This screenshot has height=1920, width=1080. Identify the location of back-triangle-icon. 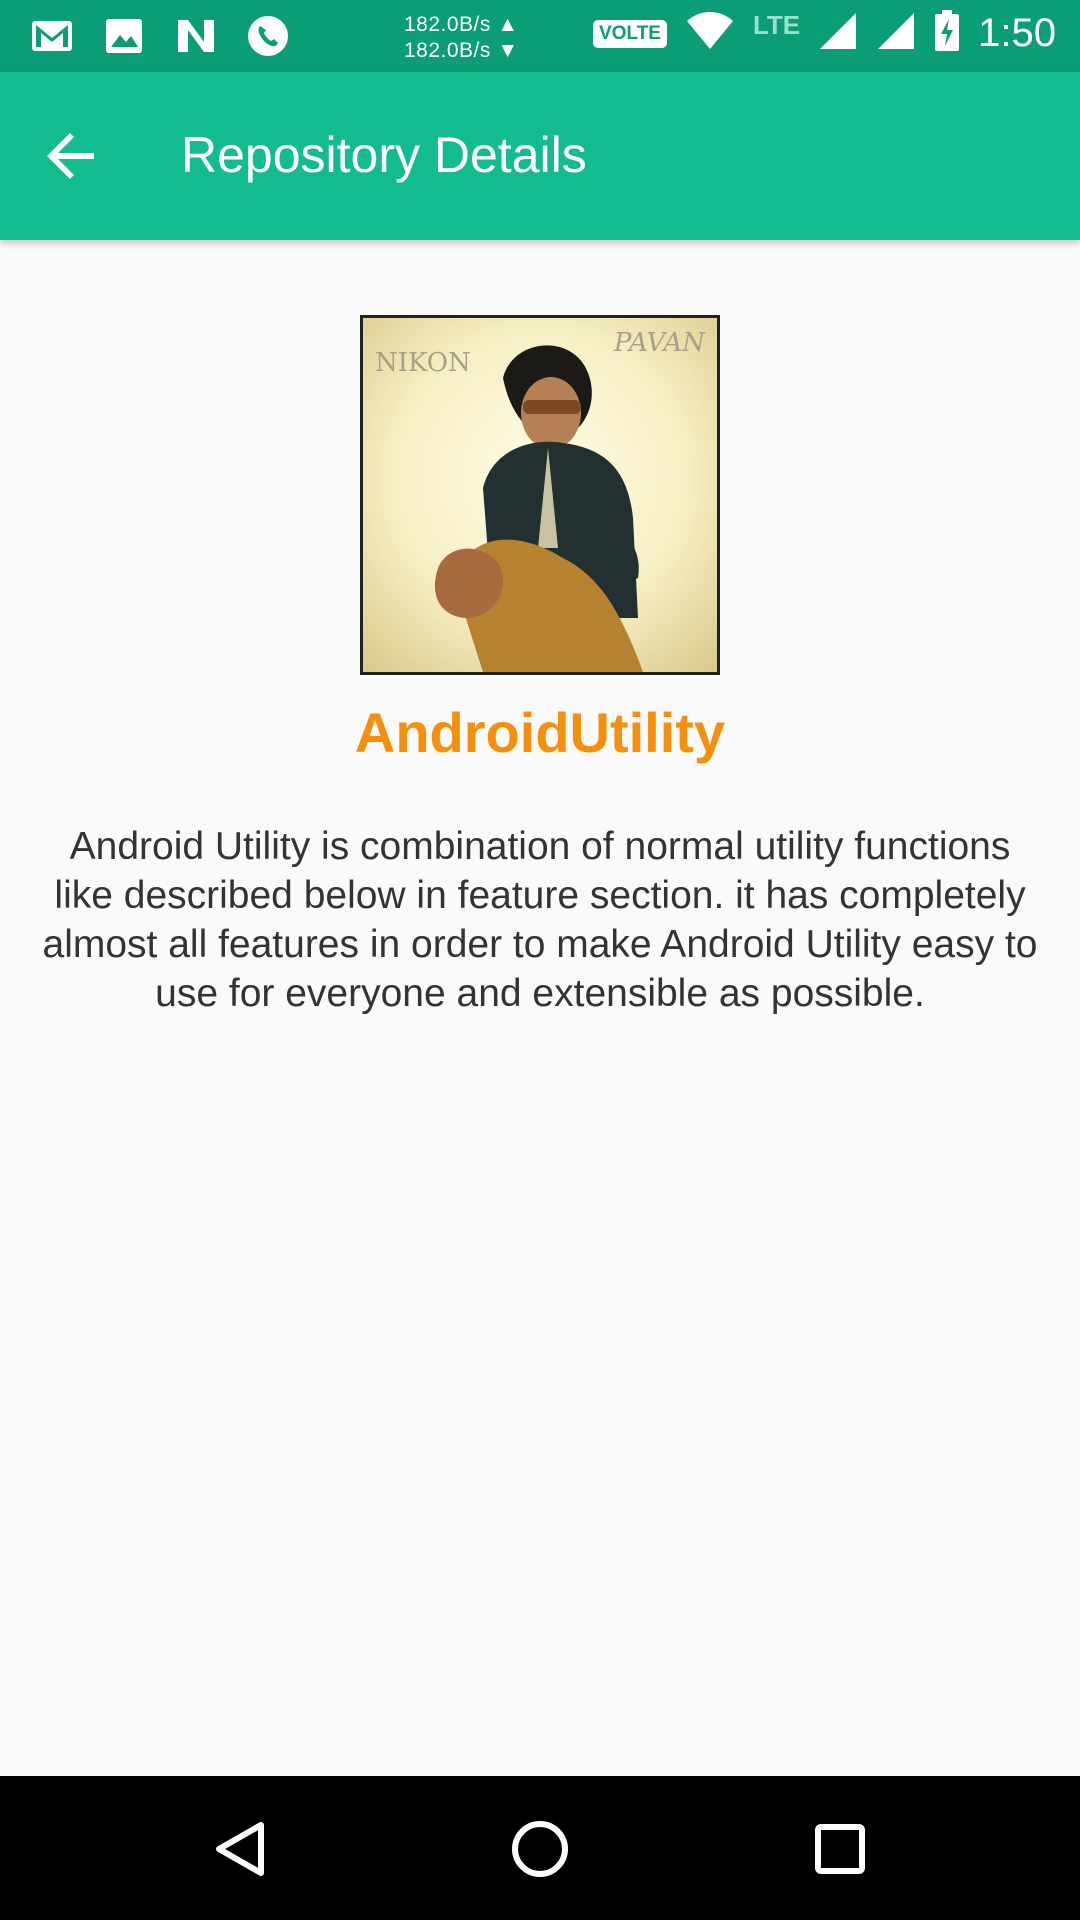
(241, 1851).